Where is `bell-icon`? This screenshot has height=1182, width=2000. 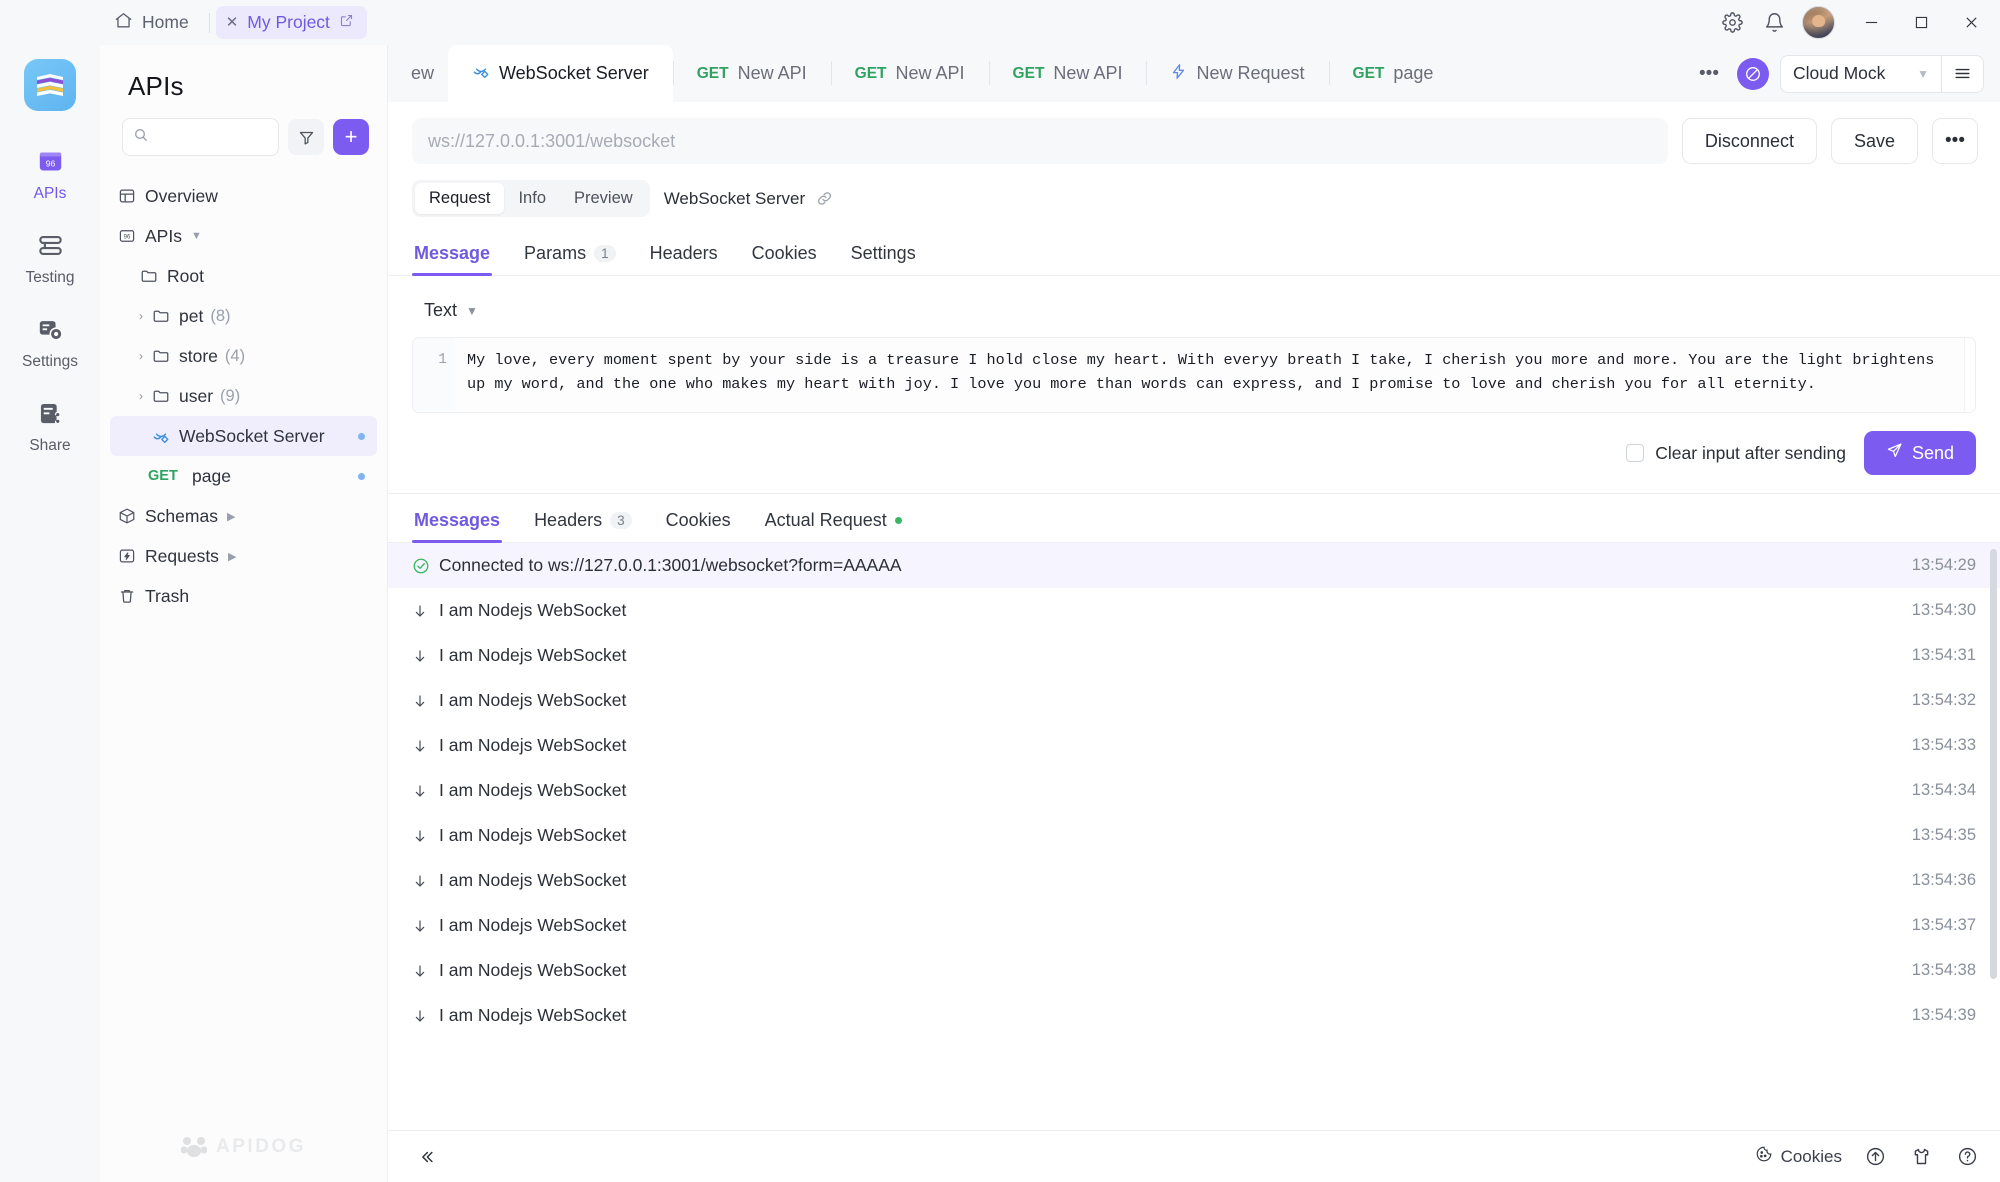 bell-icon is located at coordinates (1774, 23).